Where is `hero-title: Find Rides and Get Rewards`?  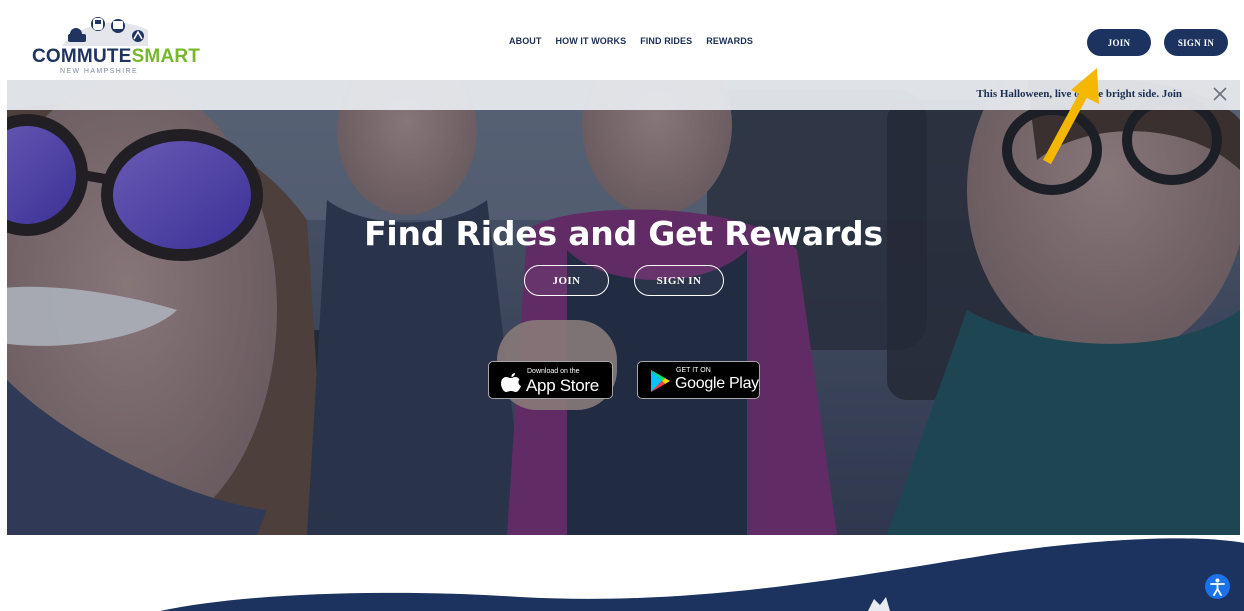
hero-title: Find Rides and Get Rewards is located at coordinates (623, 233).